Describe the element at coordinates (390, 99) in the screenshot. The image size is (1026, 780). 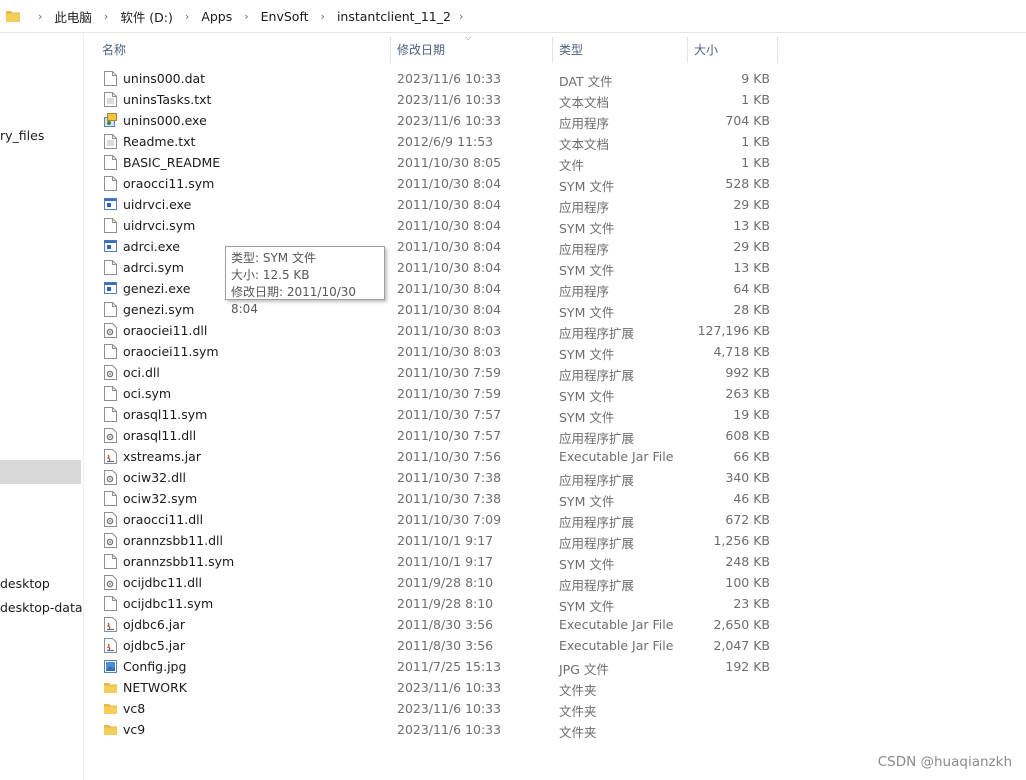
I see `file-row: uninsTasks.txt 2023/11/6 10:33 文本文档 1 KB` at that location.